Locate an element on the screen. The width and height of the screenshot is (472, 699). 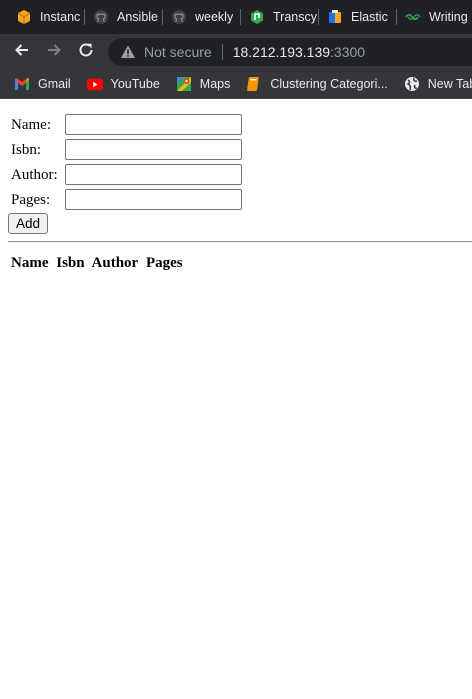
address-divider is located at coordinates (222, 52).